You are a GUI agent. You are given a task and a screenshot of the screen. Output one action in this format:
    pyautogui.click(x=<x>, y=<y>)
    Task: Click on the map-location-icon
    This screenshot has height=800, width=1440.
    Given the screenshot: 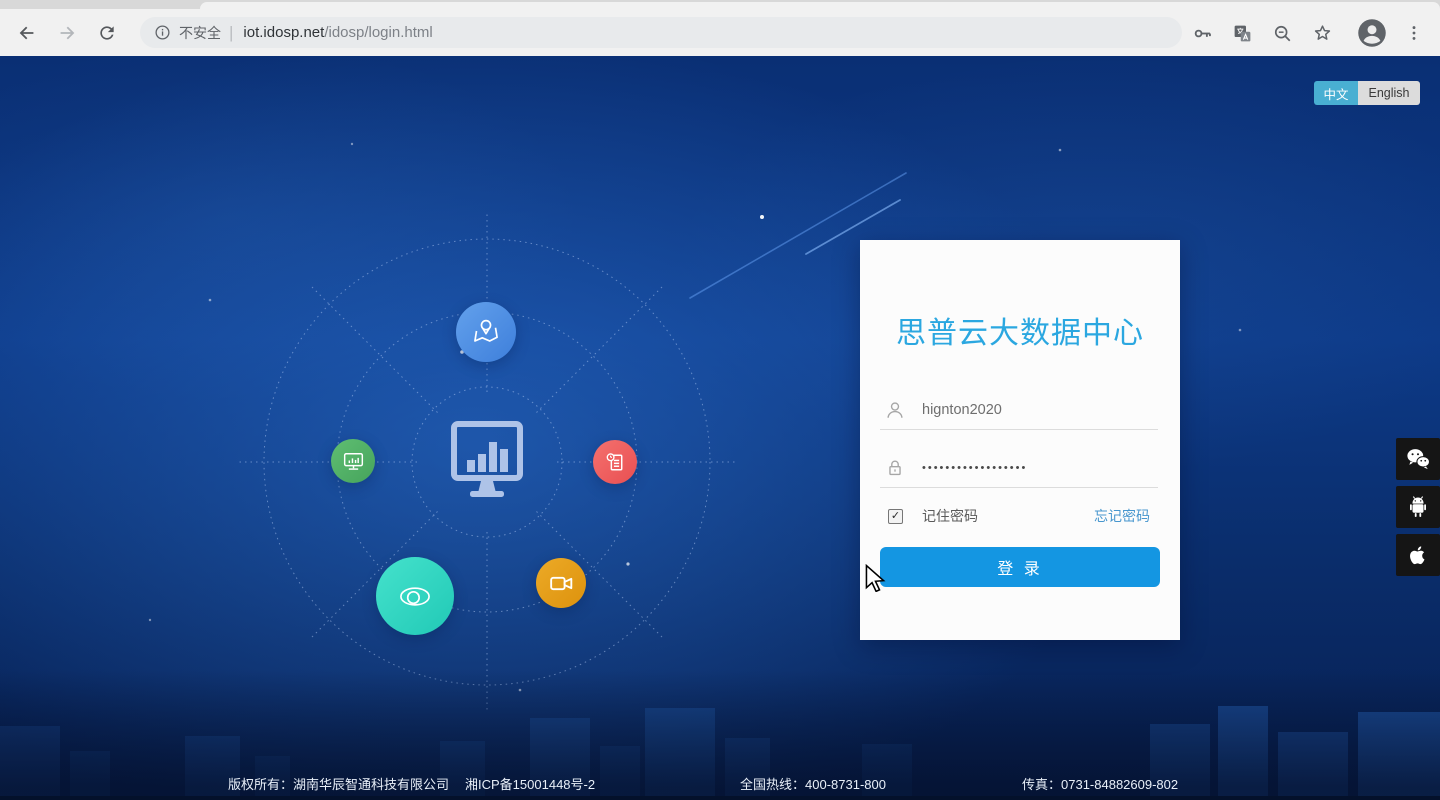 What is the action you would take?
    pyautogui.click(x=486, y=330)
    